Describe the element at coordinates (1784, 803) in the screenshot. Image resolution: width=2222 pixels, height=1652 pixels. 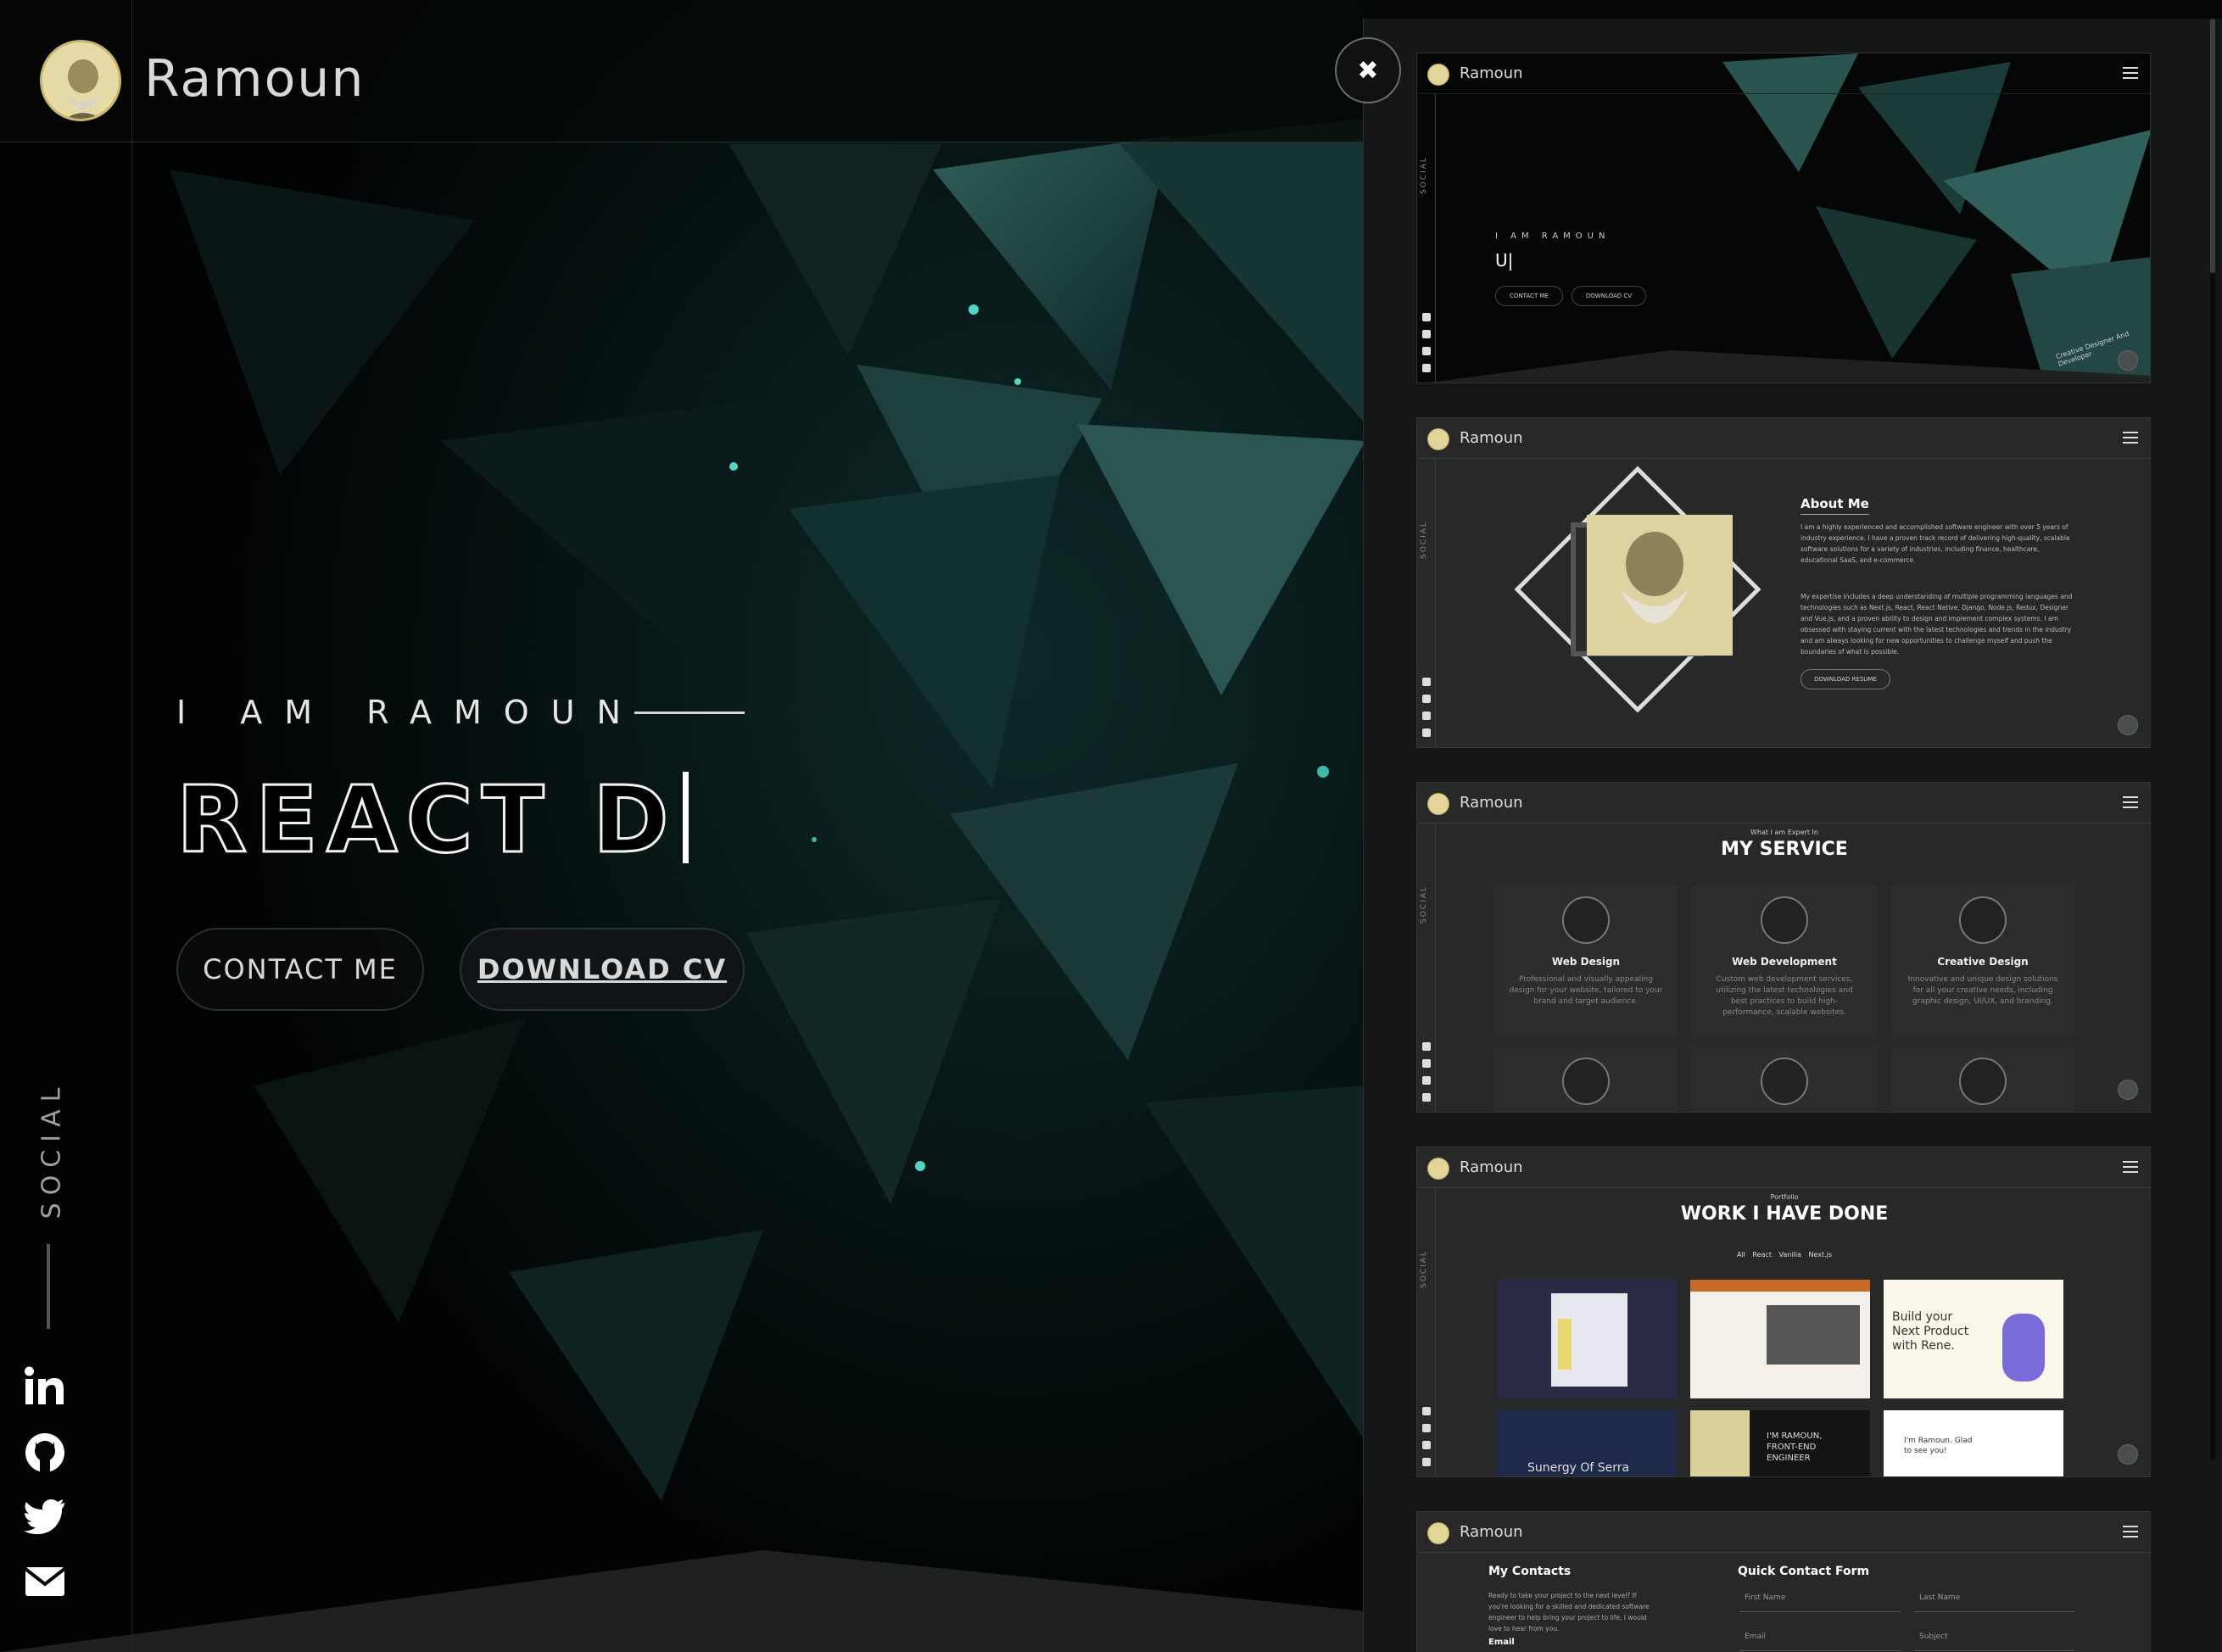
I see `preview-services-header: Ramoun` at that location.